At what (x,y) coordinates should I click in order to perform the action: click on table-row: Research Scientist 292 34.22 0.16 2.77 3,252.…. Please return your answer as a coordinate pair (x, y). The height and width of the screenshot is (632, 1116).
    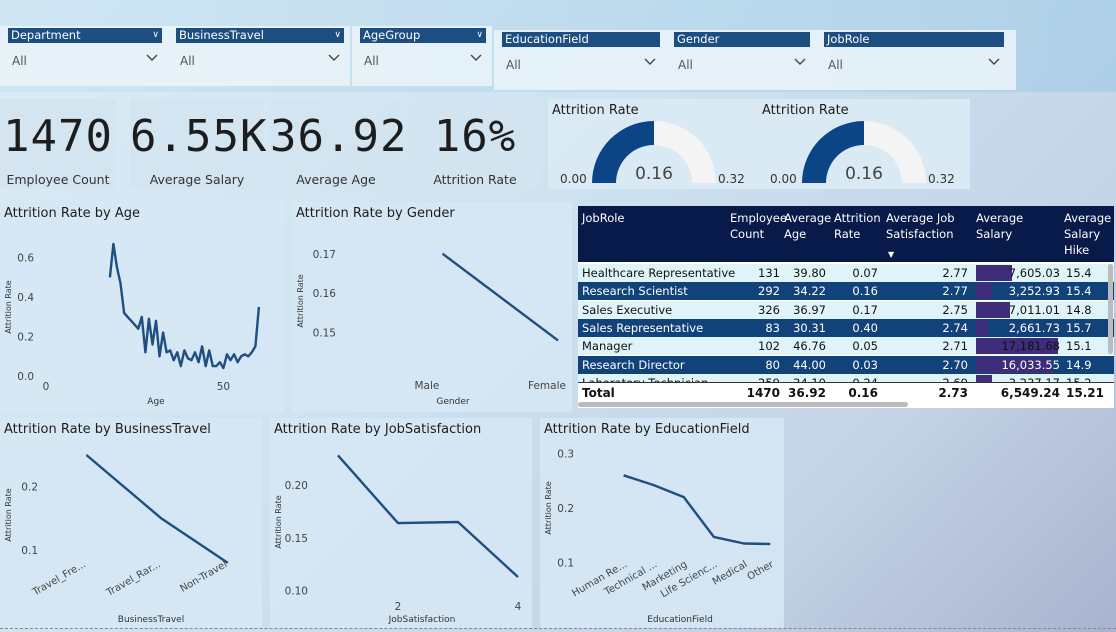
    Looking at the image, I should click on (846, 291).